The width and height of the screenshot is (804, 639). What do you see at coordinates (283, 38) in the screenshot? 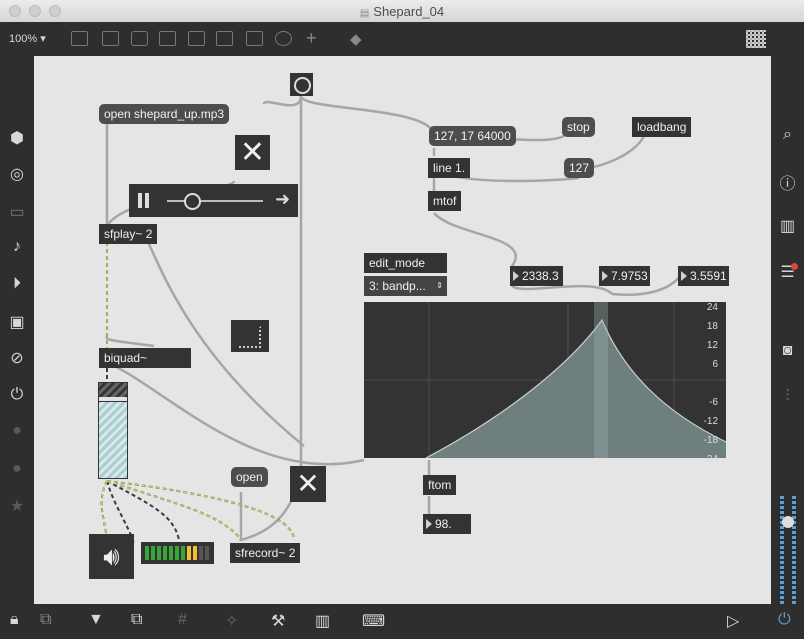
I see `dial-icon` at bounding box center [283, 38].